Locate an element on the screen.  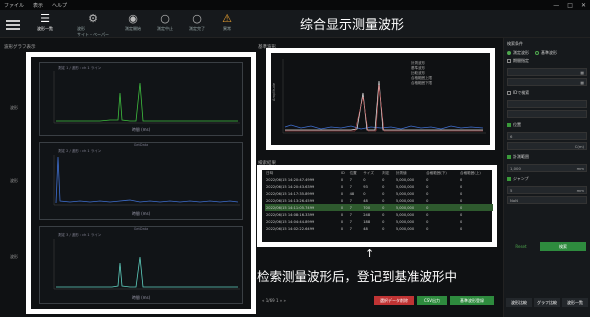
toolbar-stop-button: ○ 測定中止 is located at coordinates (165, 24).